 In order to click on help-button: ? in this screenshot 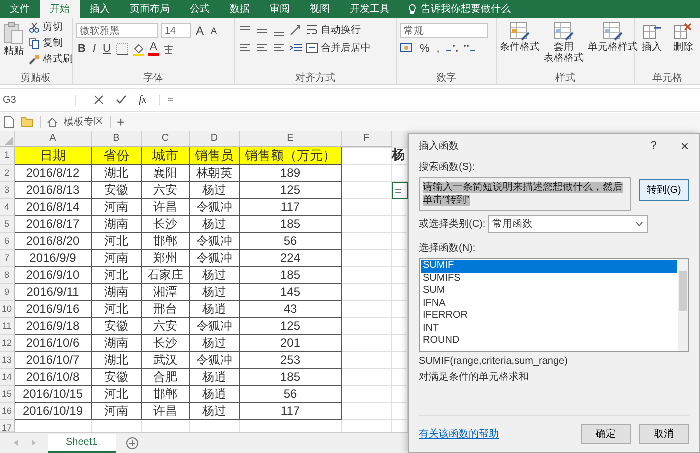, I will do `click(653, 146)`.